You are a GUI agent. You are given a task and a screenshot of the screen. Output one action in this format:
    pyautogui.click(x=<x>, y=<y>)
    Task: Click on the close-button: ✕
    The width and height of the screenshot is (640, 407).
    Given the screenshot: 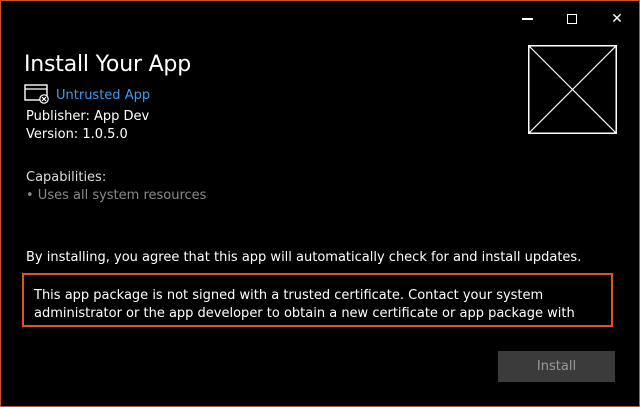 What is the action you would take?
    pyautogui.click(x=617, y=19)
    